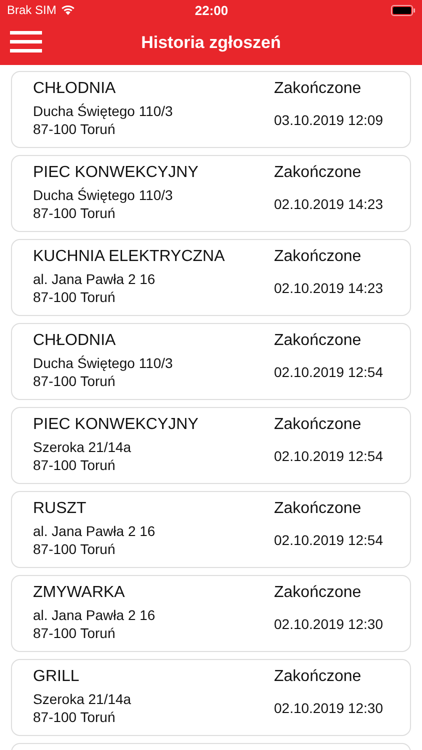  I want to click on device-name: GRILL, so click(56, 677).